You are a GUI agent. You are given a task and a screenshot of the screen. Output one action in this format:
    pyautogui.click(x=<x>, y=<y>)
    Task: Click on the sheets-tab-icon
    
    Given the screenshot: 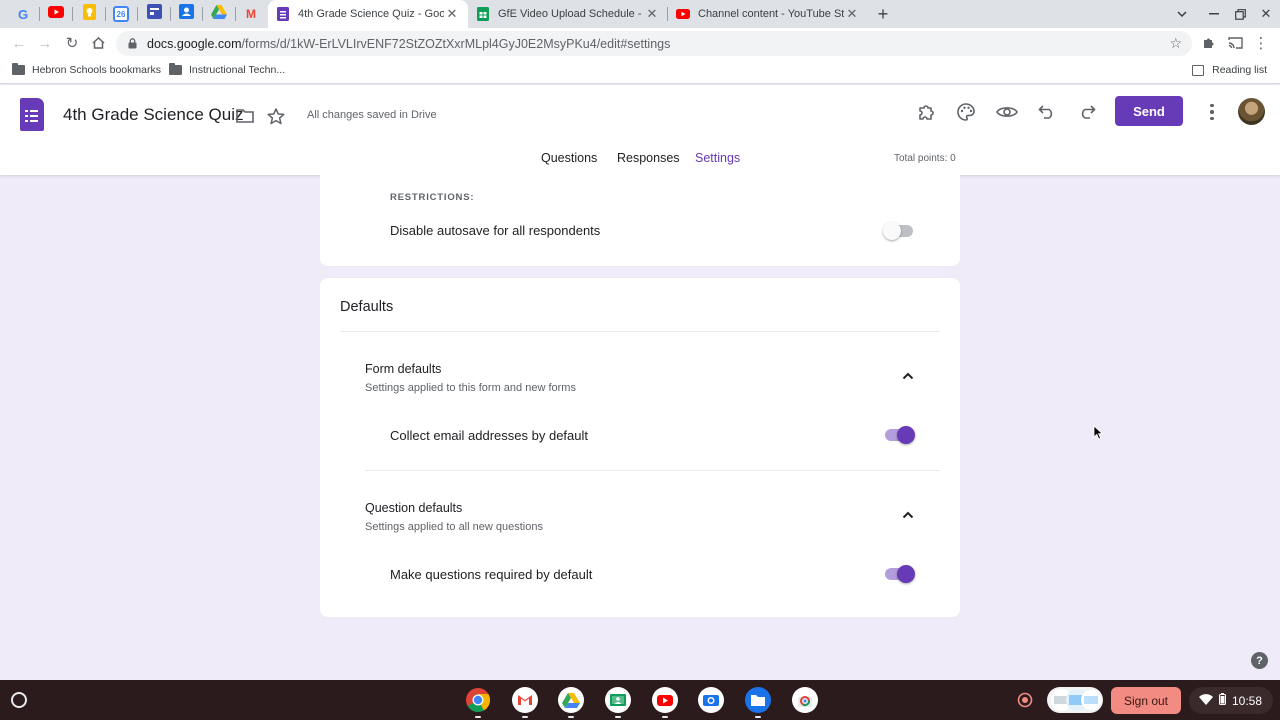 What is the action you would take?
    pyautogui.click(x=483, y=14)
    